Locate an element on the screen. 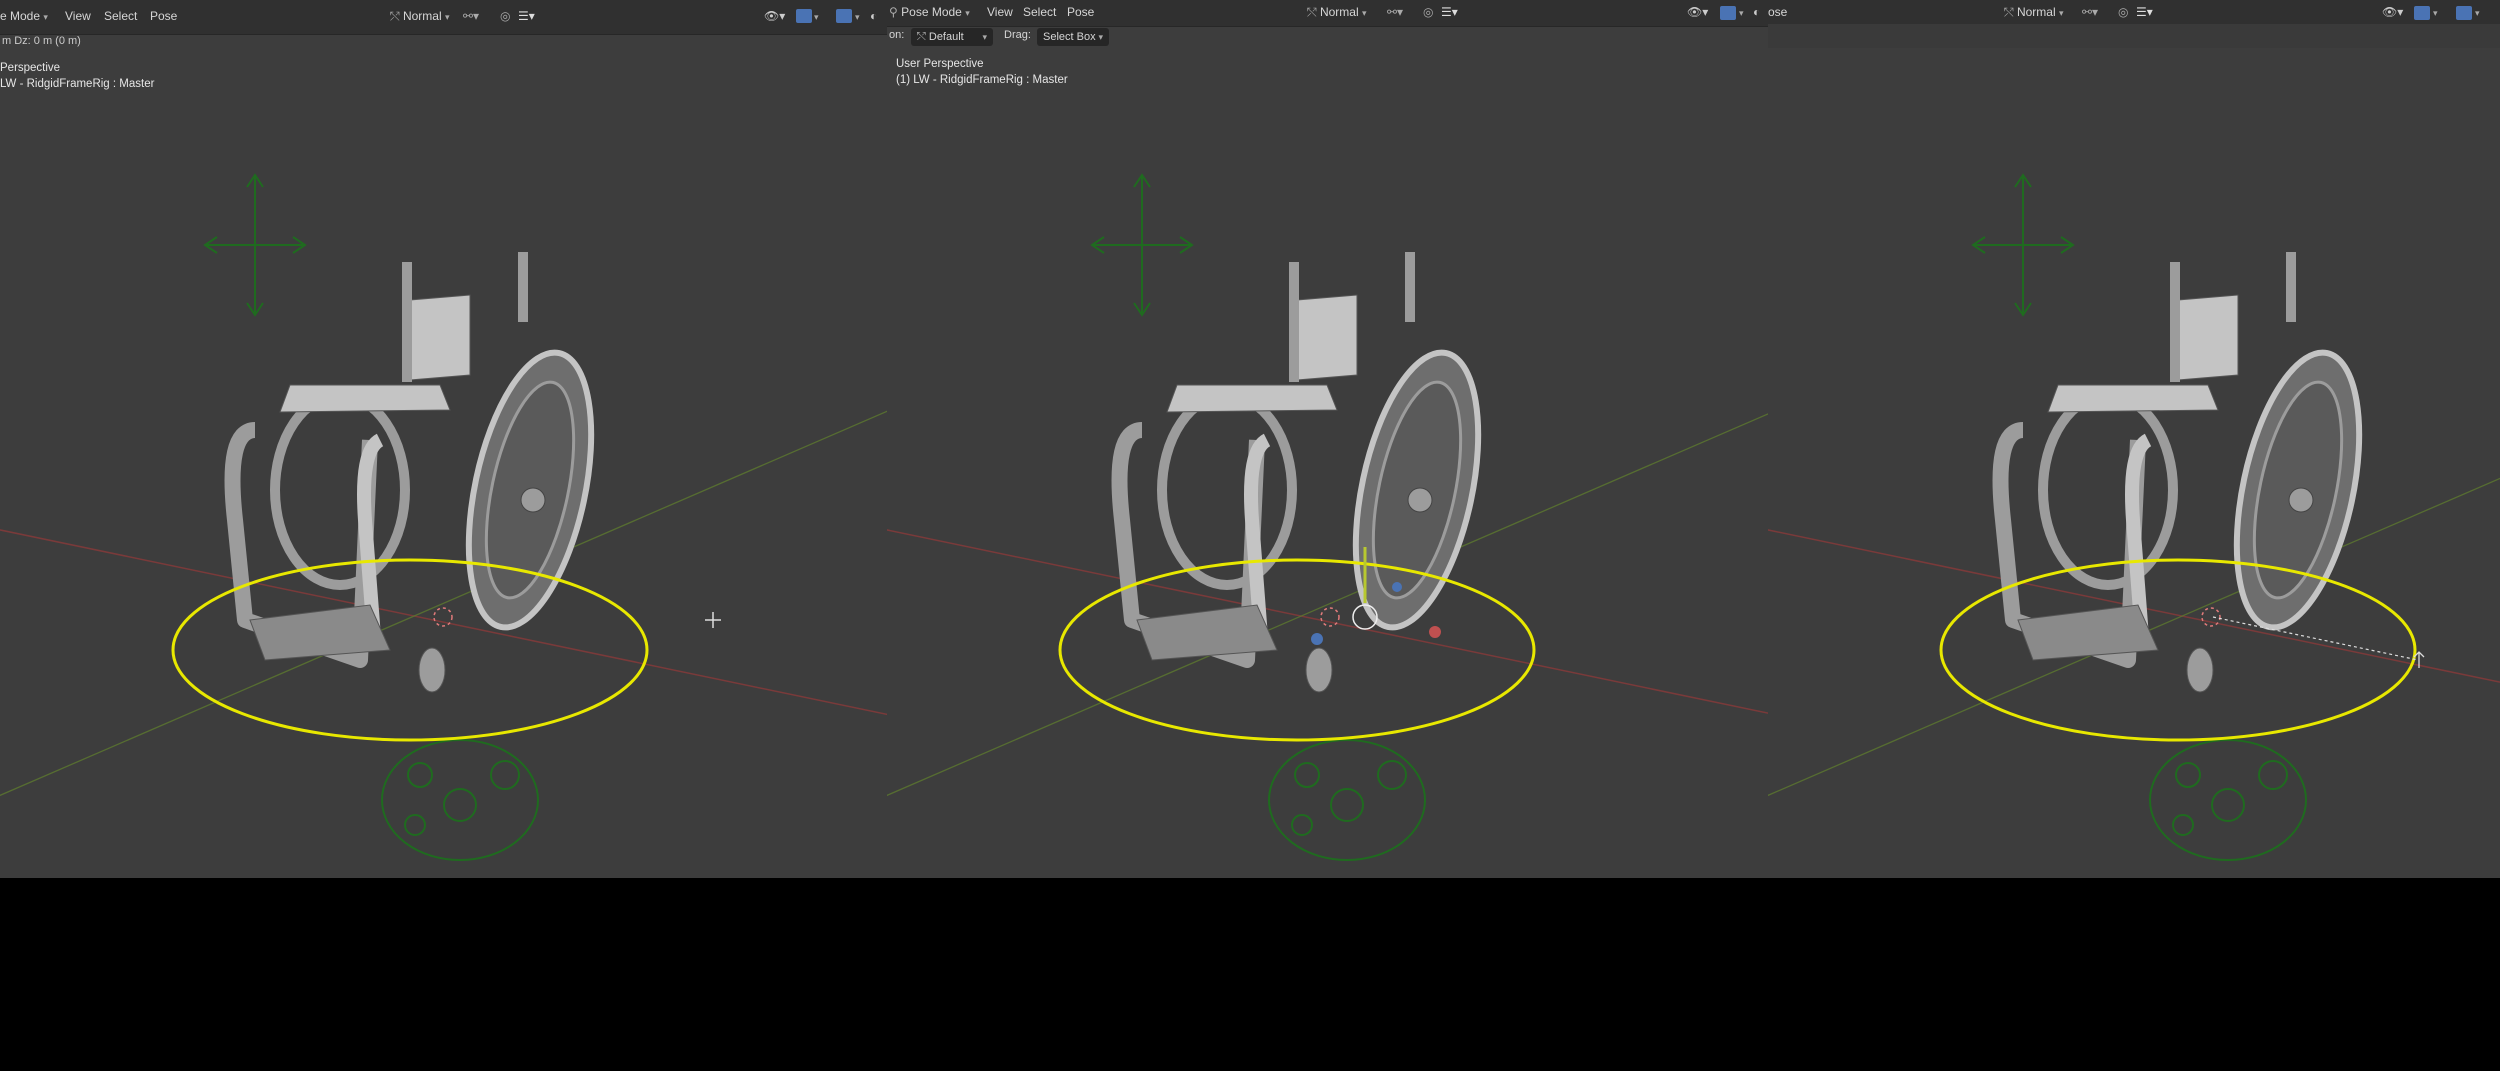  gizmo-plane-handle is located at coordinates (1397, 587).